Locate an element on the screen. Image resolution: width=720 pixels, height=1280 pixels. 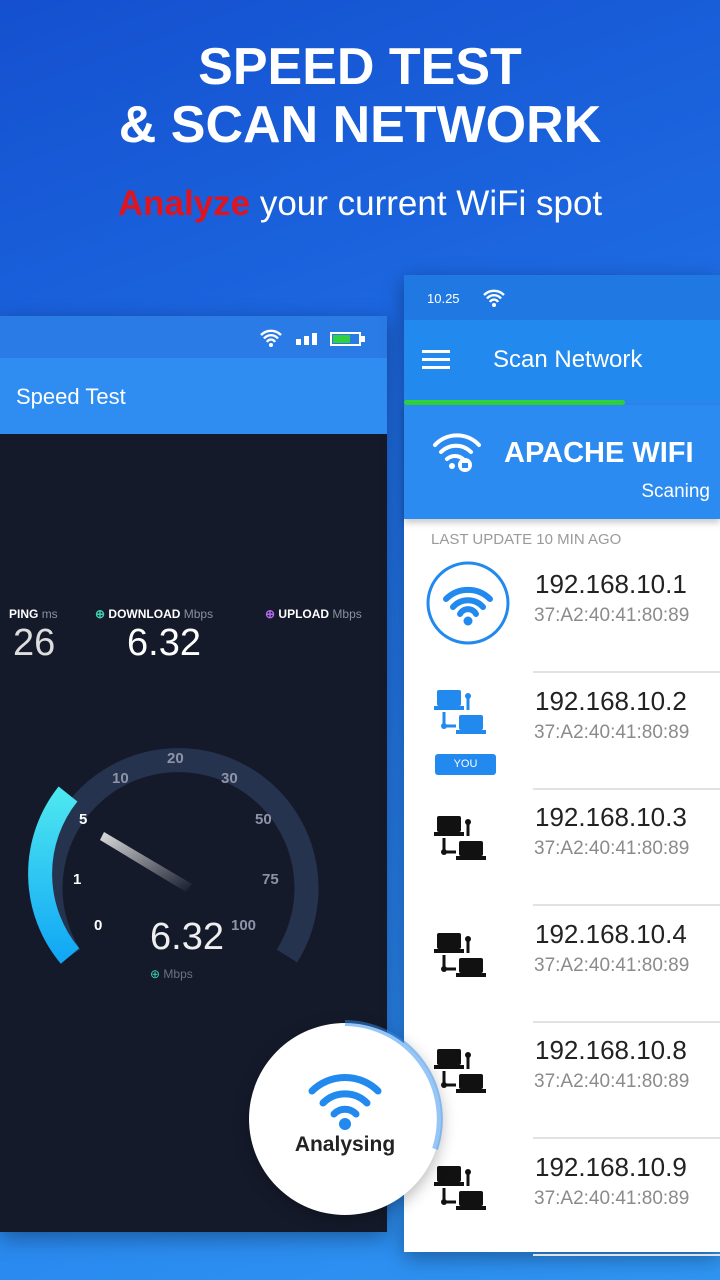
analysing-button: Analysing is located at coordinates (346, 1117).